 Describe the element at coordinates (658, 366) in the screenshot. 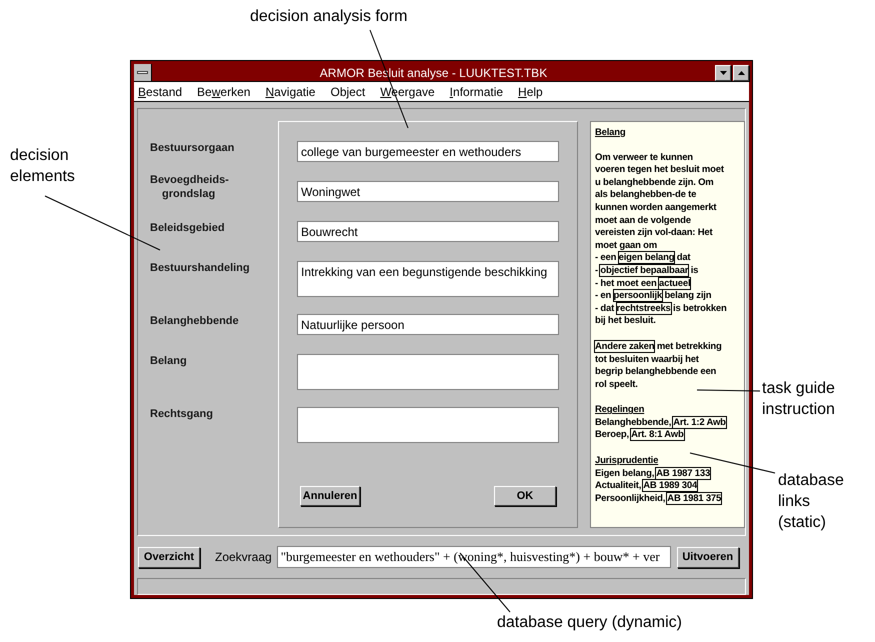

I see `guide-paragraph: Andere zaken met betrekking tot besluiten waarbij het begrip belanghebbende een rol speelt.` at that location.